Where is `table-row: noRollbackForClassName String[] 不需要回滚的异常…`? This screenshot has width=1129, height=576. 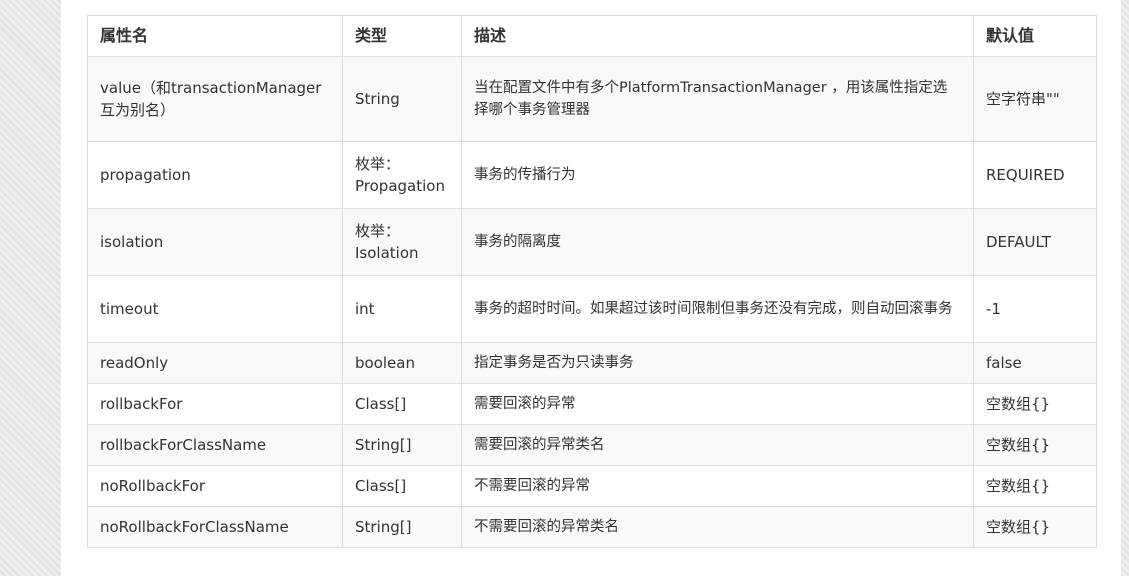
table-row: noRollbackForClassName String[] 不需要回滚的异常… is located at coordinates (592, 527).